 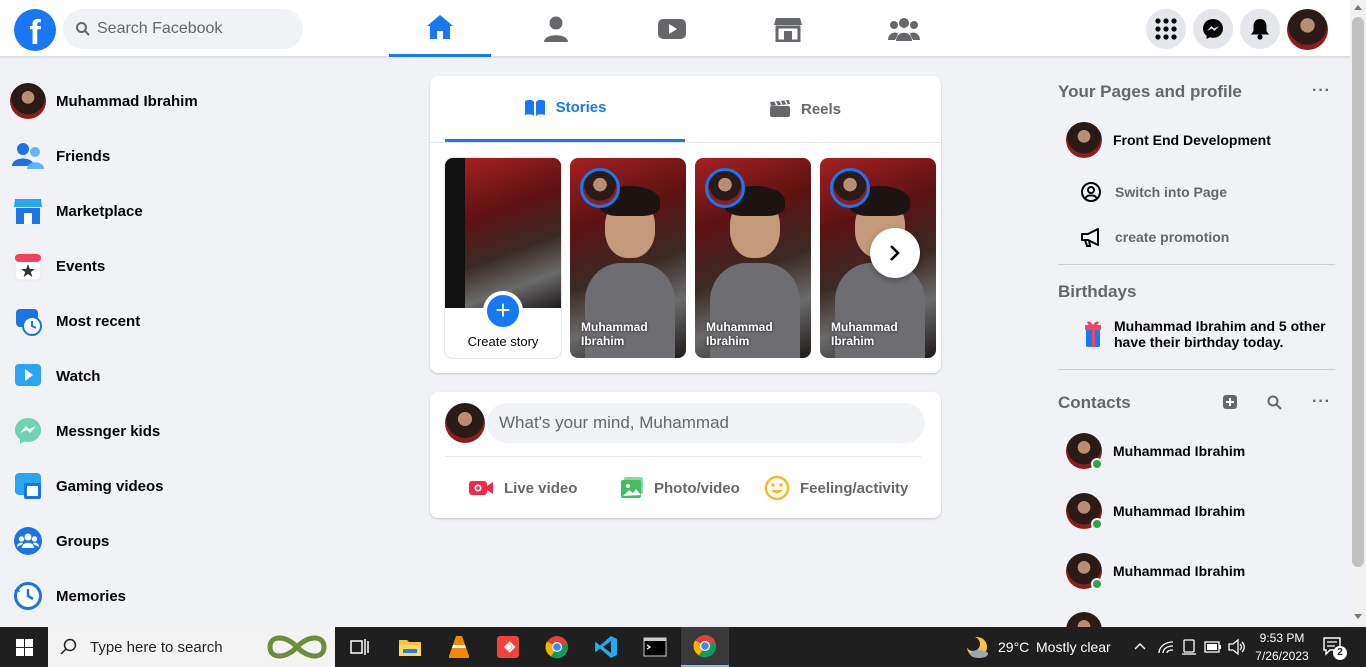 I want to click on new-room-icon, so click(x=1230, y=402).